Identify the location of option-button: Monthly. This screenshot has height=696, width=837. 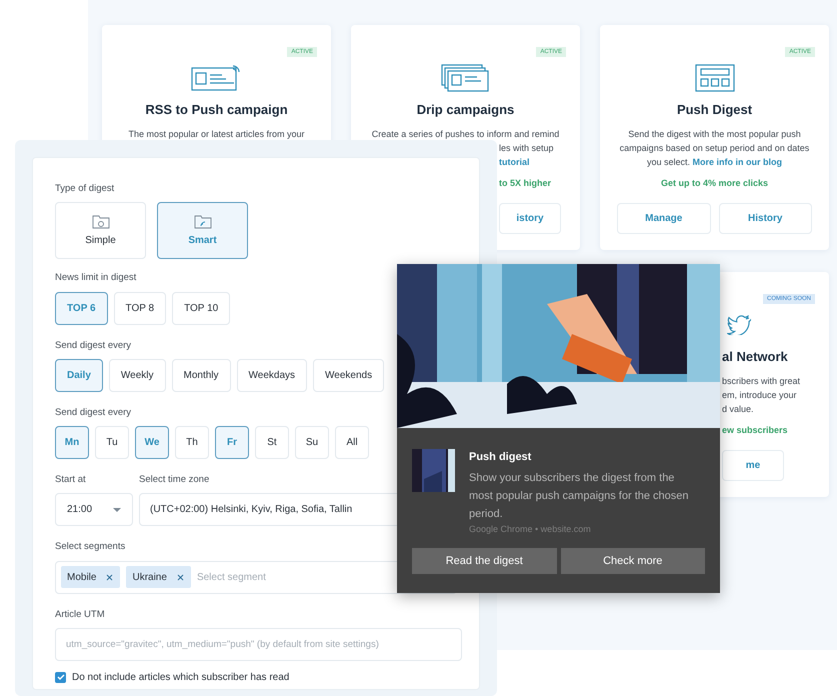
(201, 375).